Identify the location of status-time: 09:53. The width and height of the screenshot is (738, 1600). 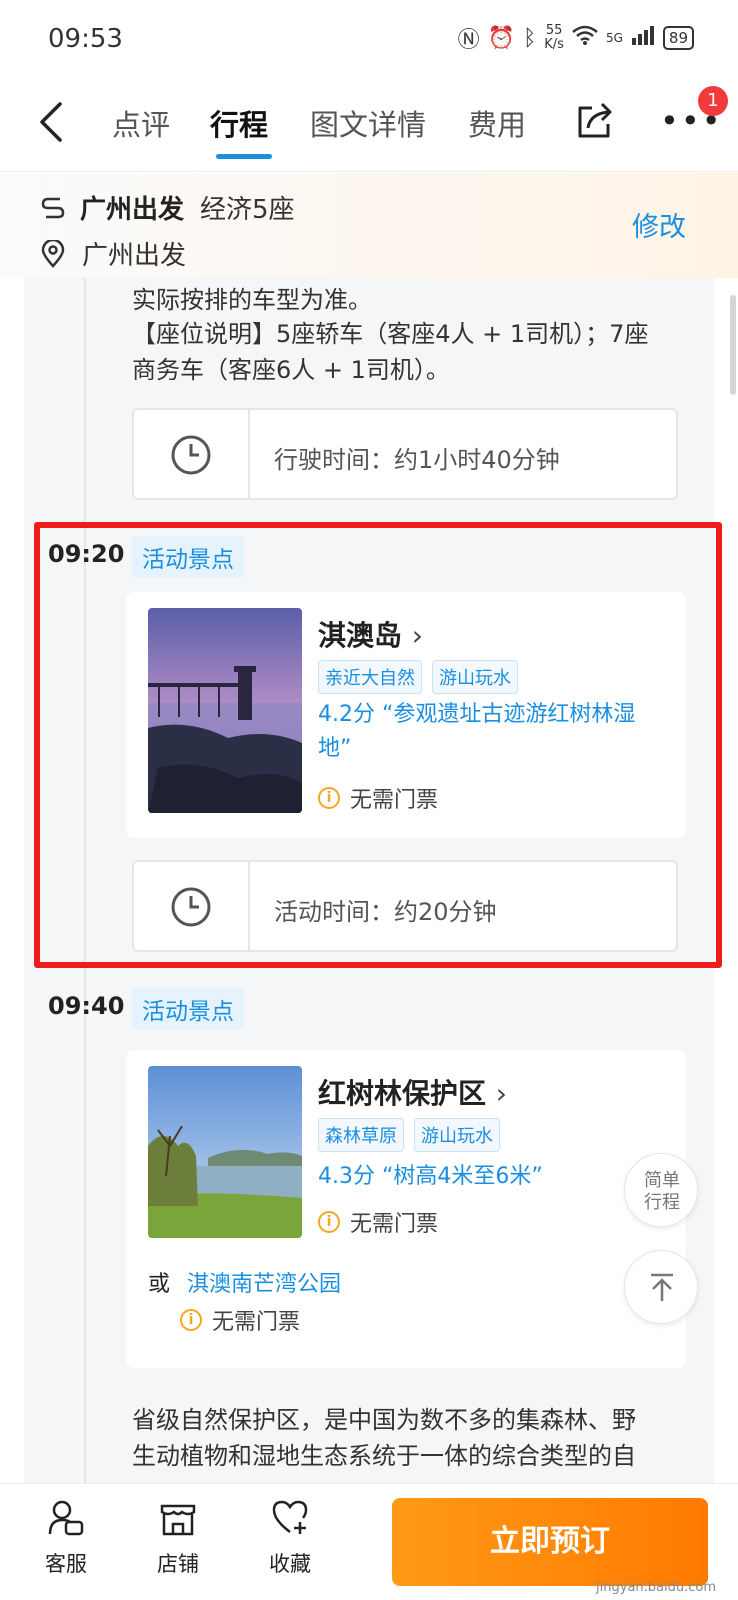
(85, 39).